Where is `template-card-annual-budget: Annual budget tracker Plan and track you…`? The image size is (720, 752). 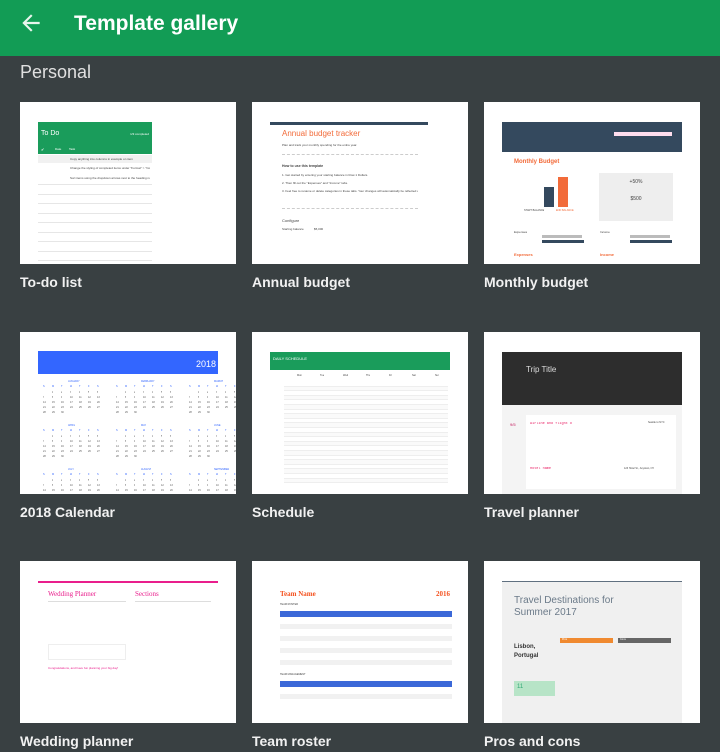
template-card-annual-budget: Annual budget tracker Plan and track you… is located at coordinates (360, 183).